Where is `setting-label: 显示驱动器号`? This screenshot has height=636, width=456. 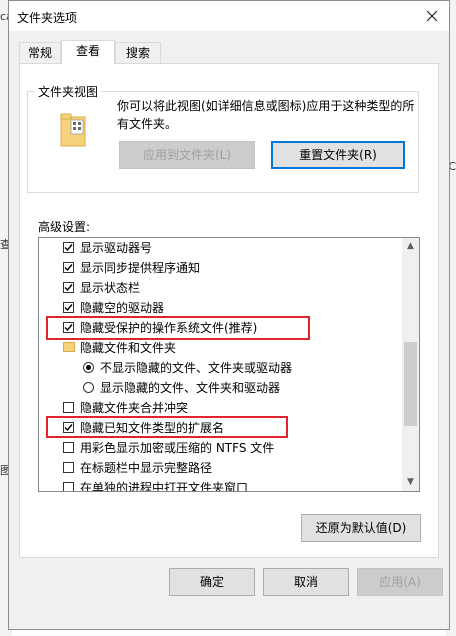
setting-label: 显示驱动器号 is located at coordinates (116, 248).